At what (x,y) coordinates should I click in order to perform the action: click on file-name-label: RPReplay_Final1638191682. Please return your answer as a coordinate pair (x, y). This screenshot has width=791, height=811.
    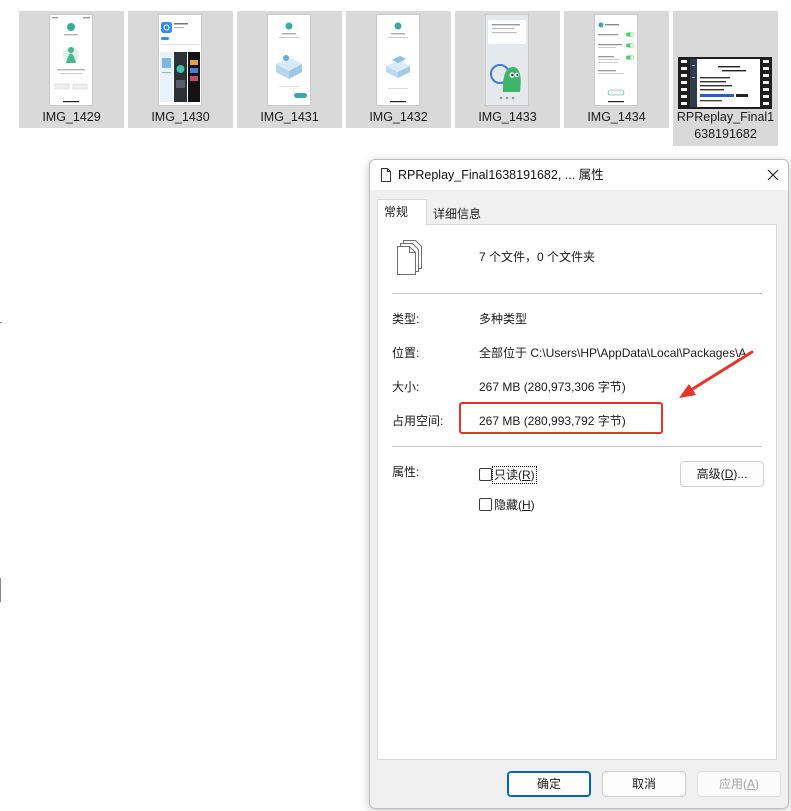
    Looking at the image, I should click on (725, 125).